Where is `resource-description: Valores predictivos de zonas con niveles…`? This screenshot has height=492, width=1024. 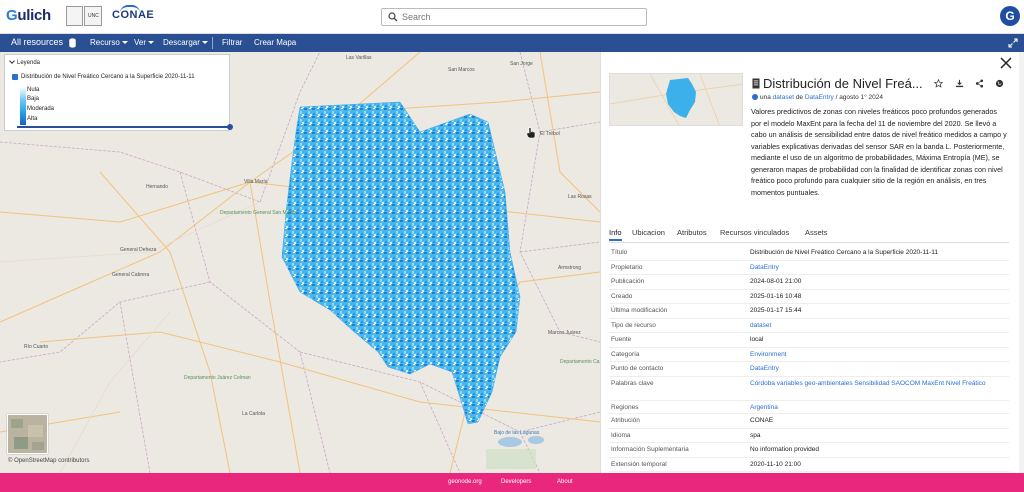
resource-description: Valores predictivos de zonas con niveles… is located at coordinates (879, 152).